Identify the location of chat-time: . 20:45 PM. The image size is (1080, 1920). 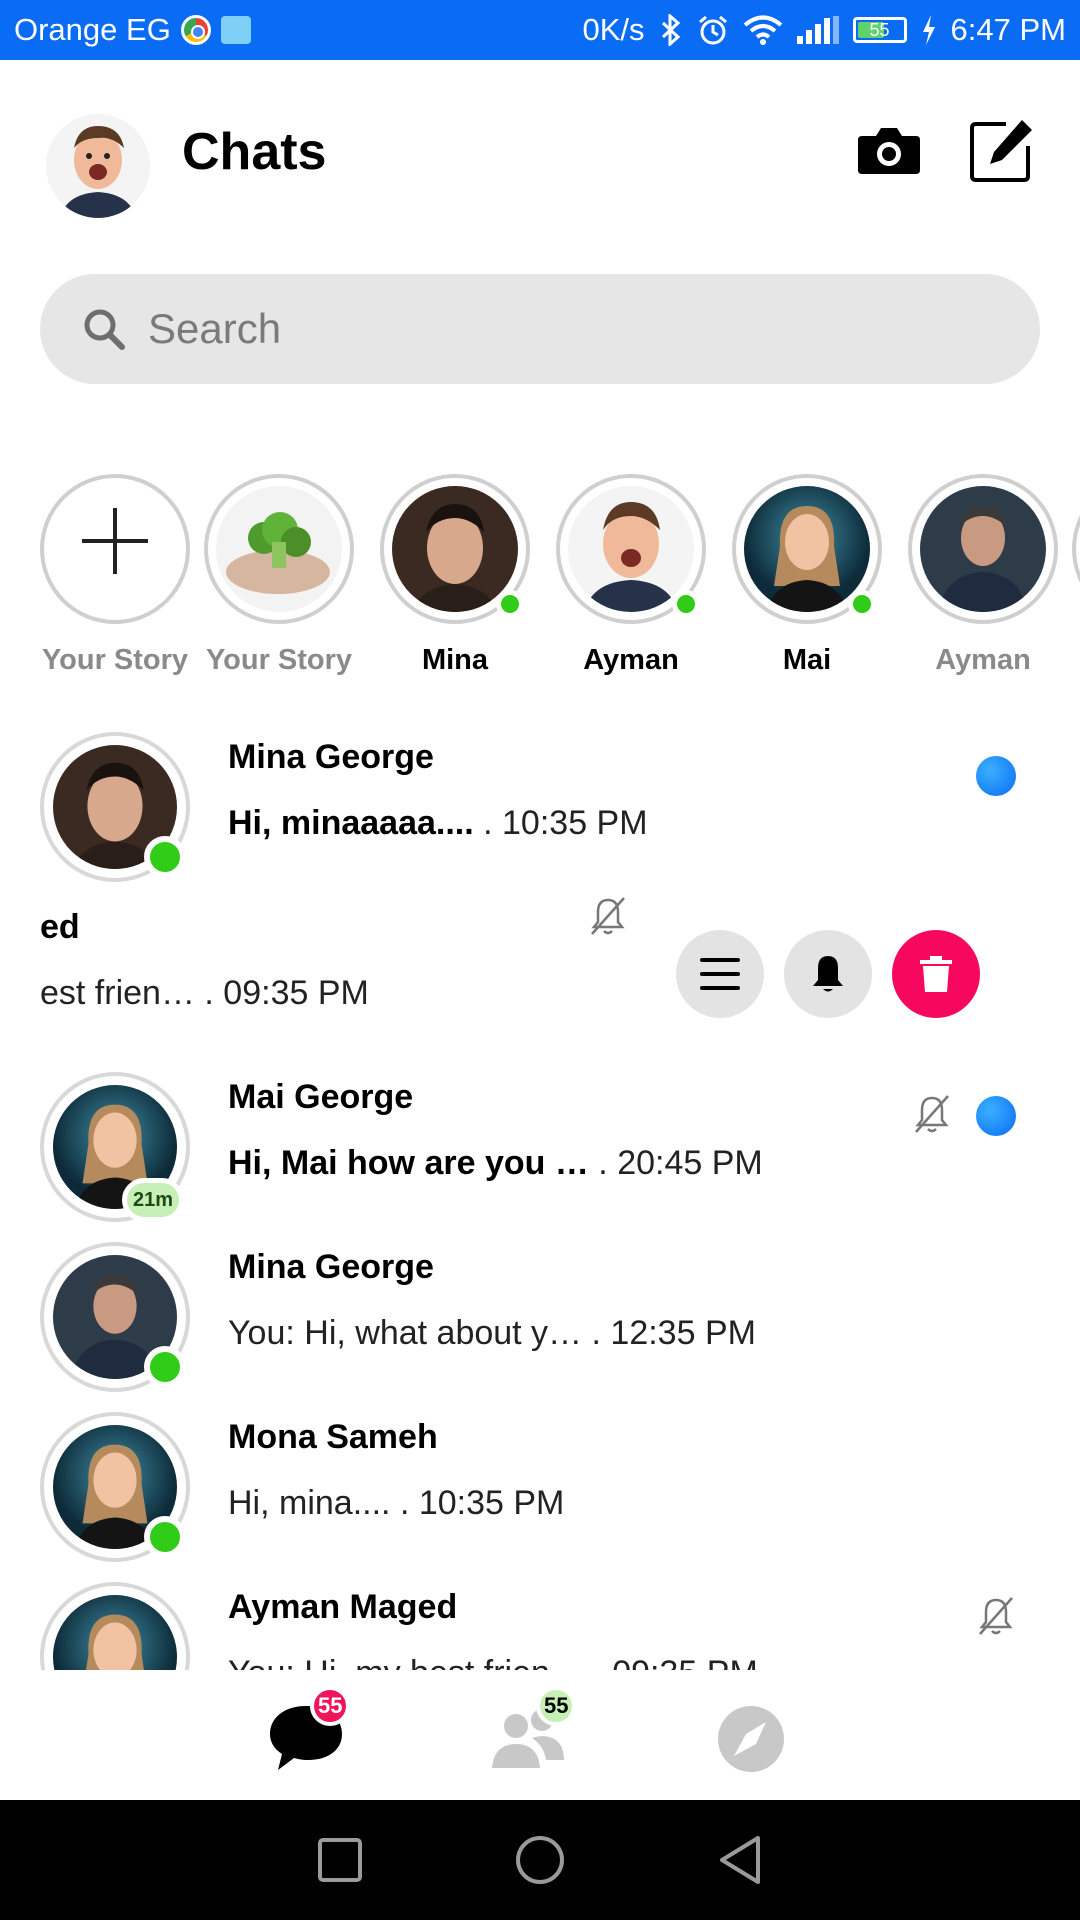
(680, 1163).